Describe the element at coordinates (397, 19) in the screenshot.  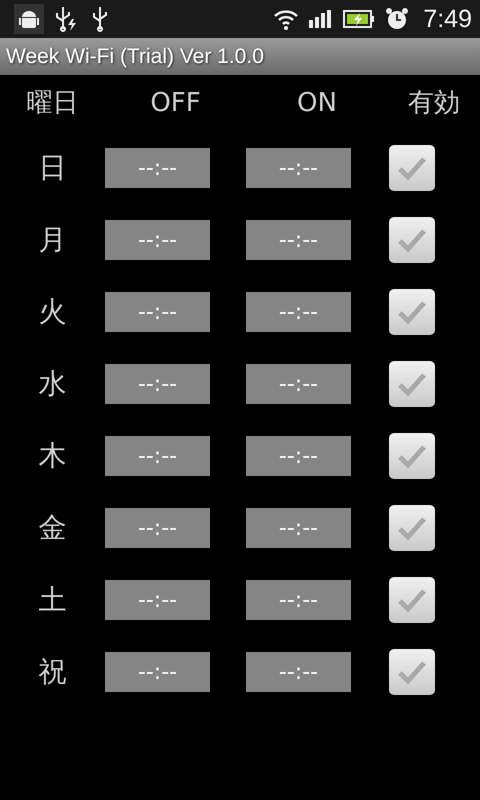
I see `alarm-clock-icon` at that location.